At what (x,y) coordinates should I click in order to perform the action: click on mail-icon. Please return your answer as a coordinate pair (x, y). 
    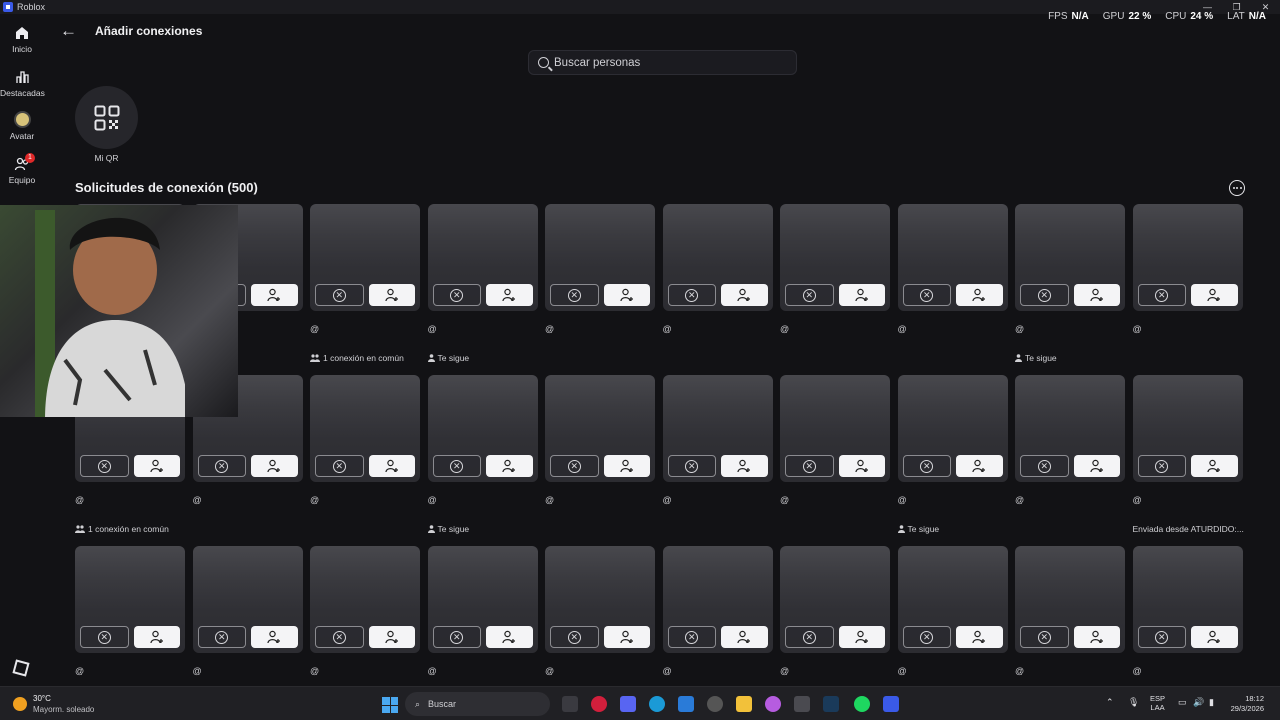
    Looking at the image, I should click on (686, 704).